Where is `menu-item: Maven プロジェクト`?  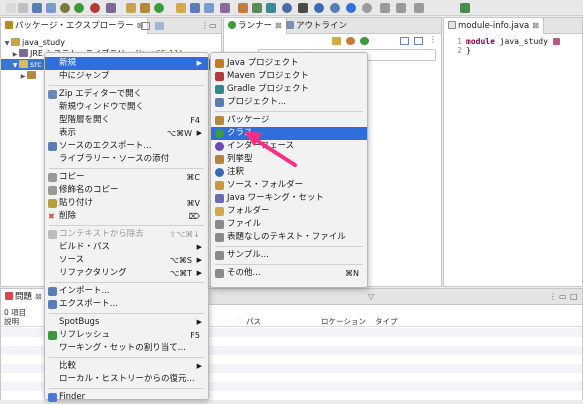 menu-item: Maven プロジェクト is located at coordinates (289, 76).